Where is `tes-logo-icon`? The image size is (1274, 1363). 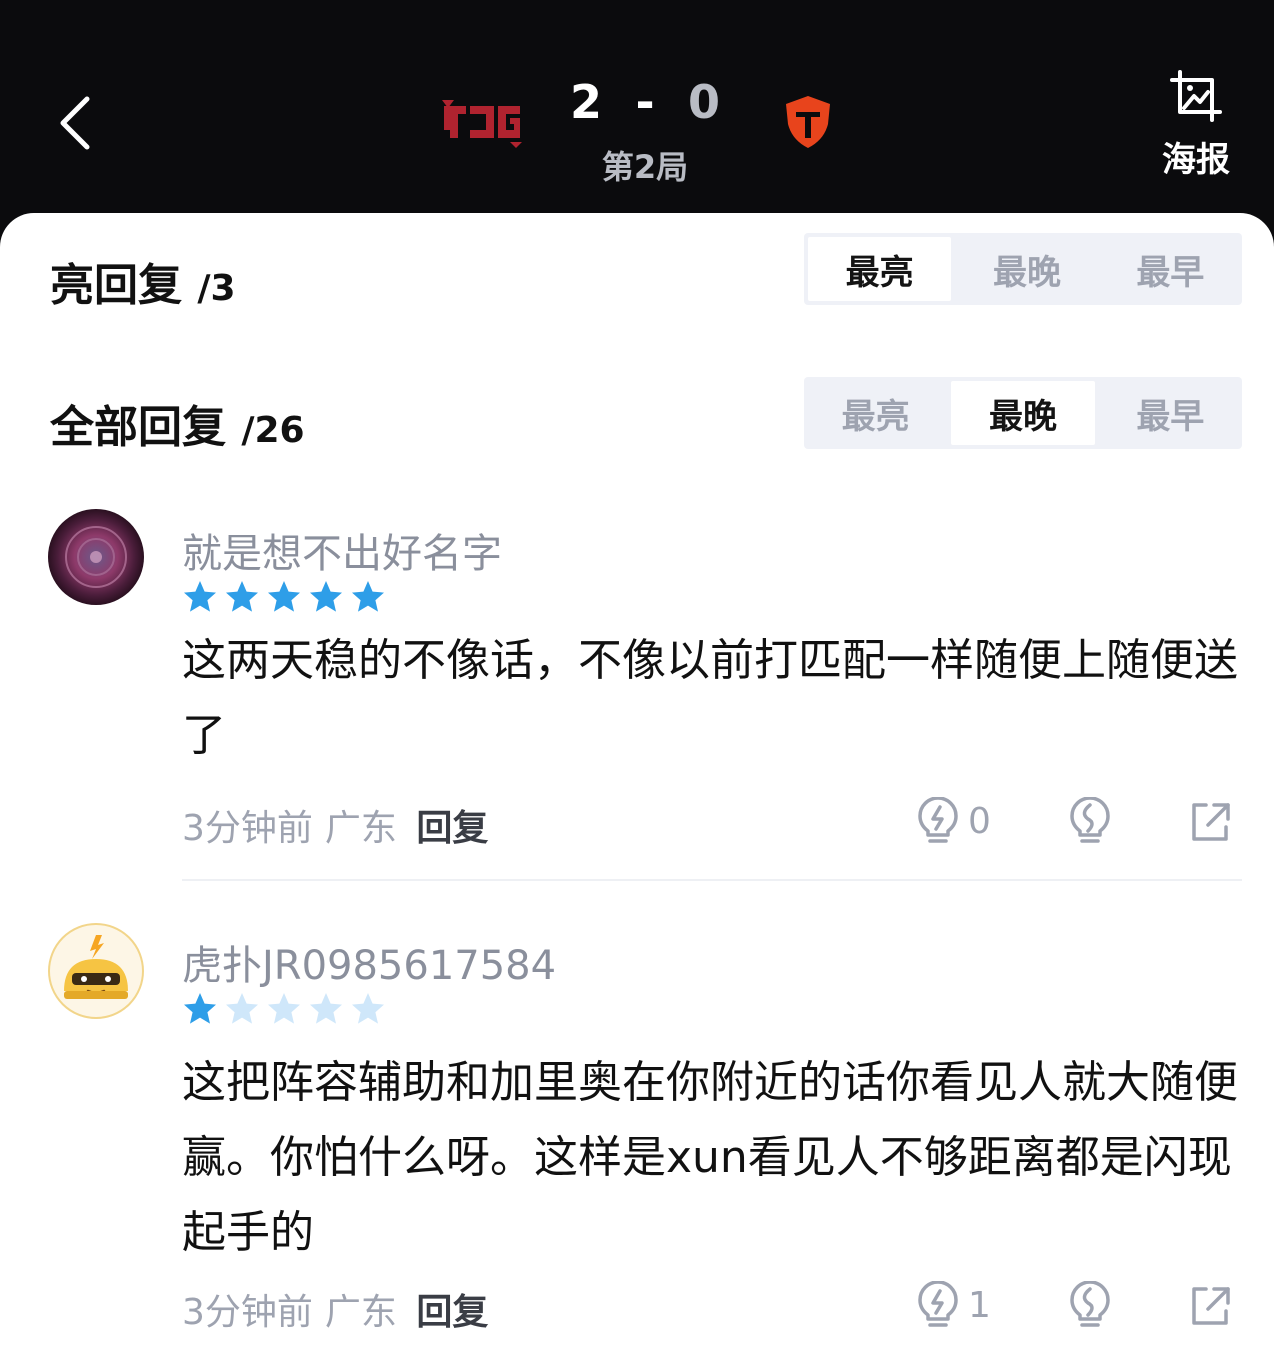 tes-logo-icon is located at coordinates (808, 122).